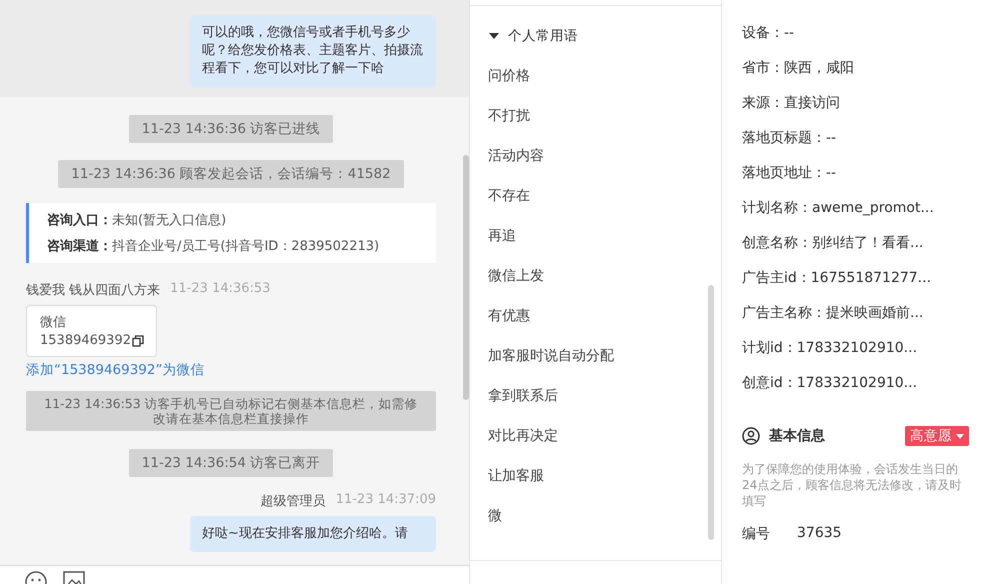 This screenshot has width=989, height=584. I want to click on message-time: 11-23 14:37:09, so click(386, 500).